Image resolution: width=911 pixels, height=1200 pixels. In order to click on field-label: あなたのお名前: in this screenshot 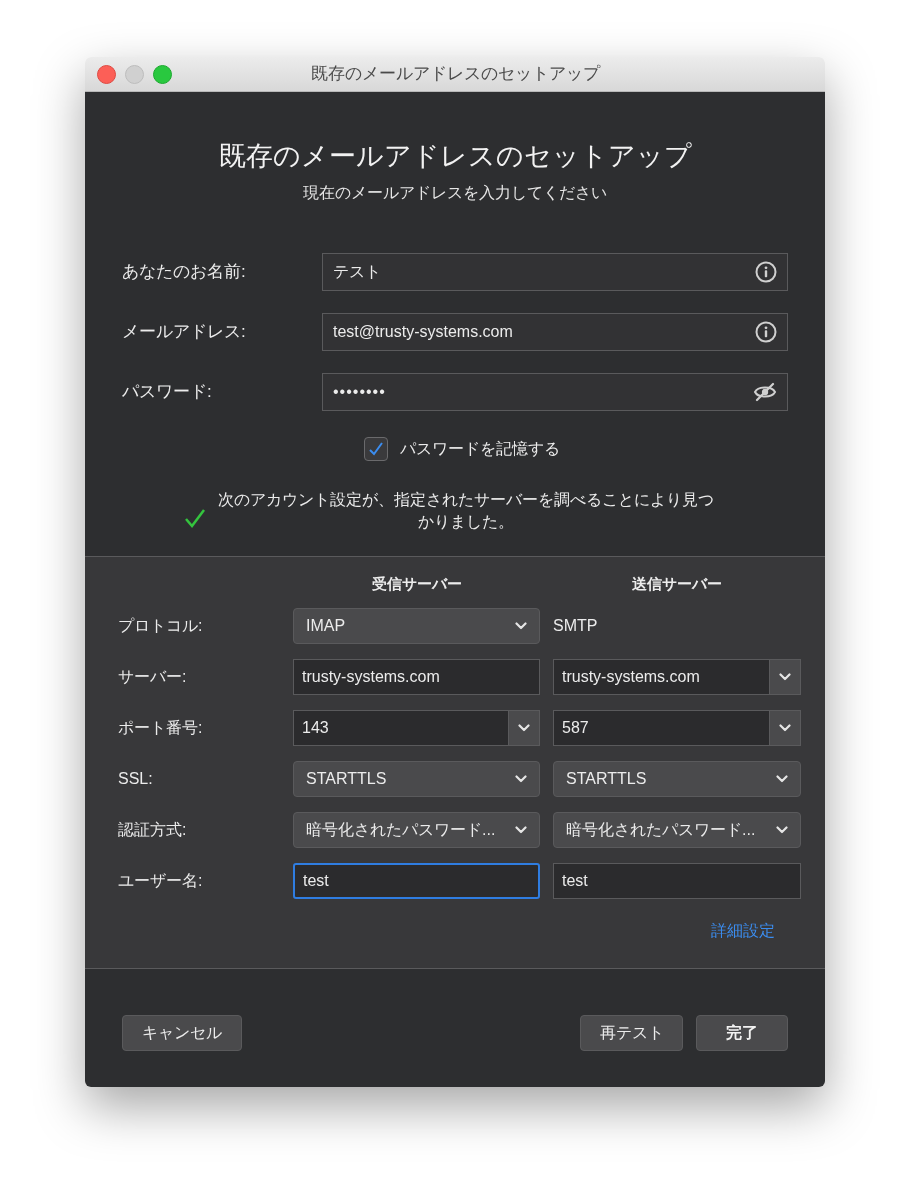, I will do `click(184, 271)`.